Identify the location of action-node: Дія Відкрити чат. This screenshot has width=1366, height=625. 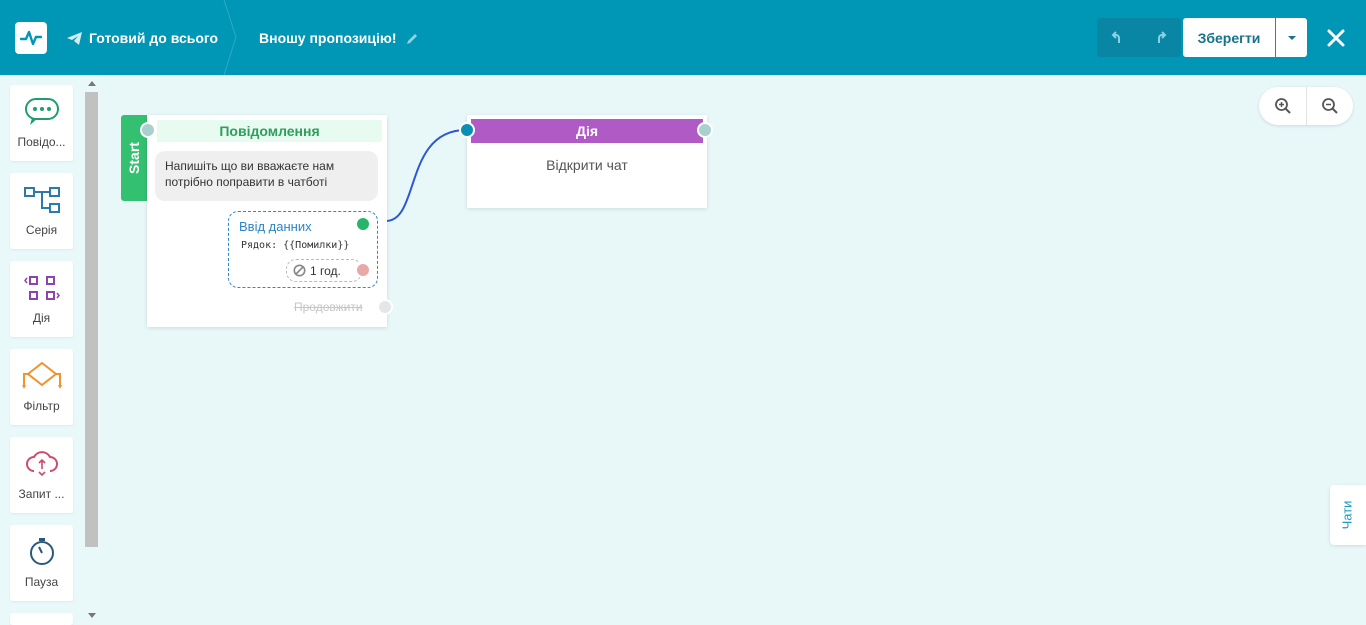
(587, 161).